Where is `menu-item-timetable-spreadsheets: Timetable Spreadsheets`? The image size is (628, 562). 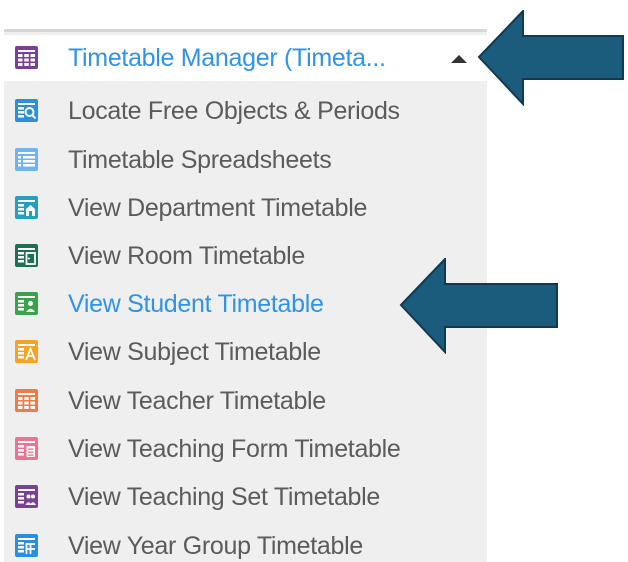
menu-item-timetable-spreadsheets: Timetable Spreadsheets is located at coordinates (245, 160).